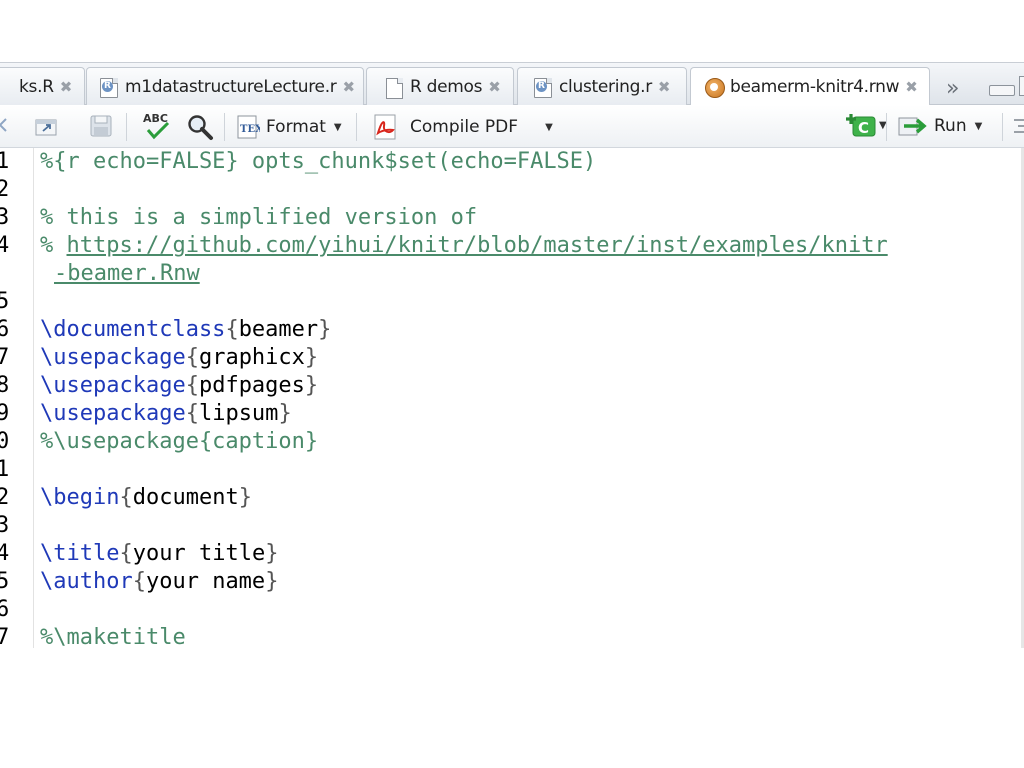 The height and width of the screenshot is (768, 1024). I want to click on tab-label: m1datastructureLecture.r, so click(231, 86).